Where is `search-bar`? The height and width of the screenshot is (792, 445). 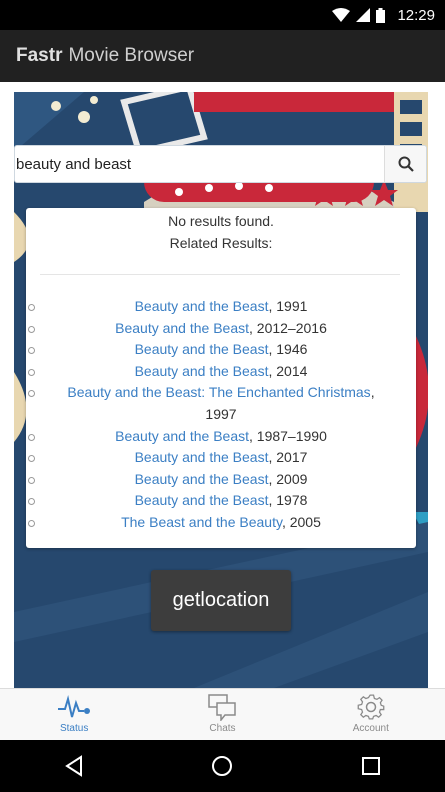
search-bar is located at coordinates (220, 164).